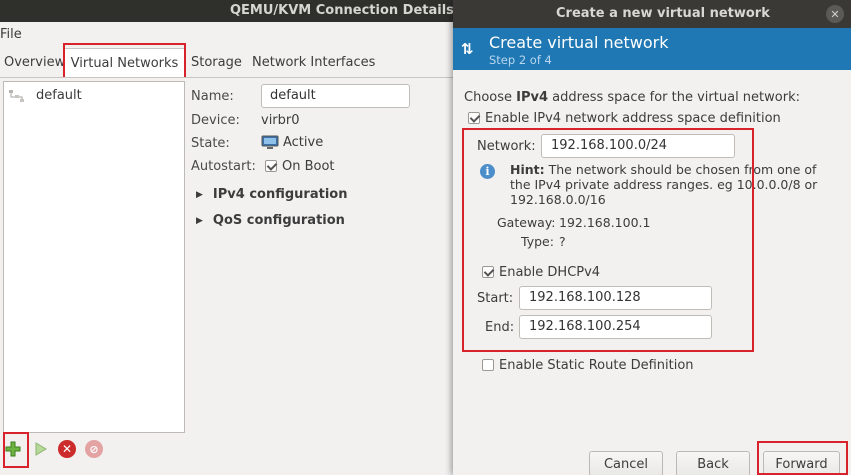 The image size is (851, 475). I want to click on dhcp-end-field: 192.168.100.254, so click(615, 327).